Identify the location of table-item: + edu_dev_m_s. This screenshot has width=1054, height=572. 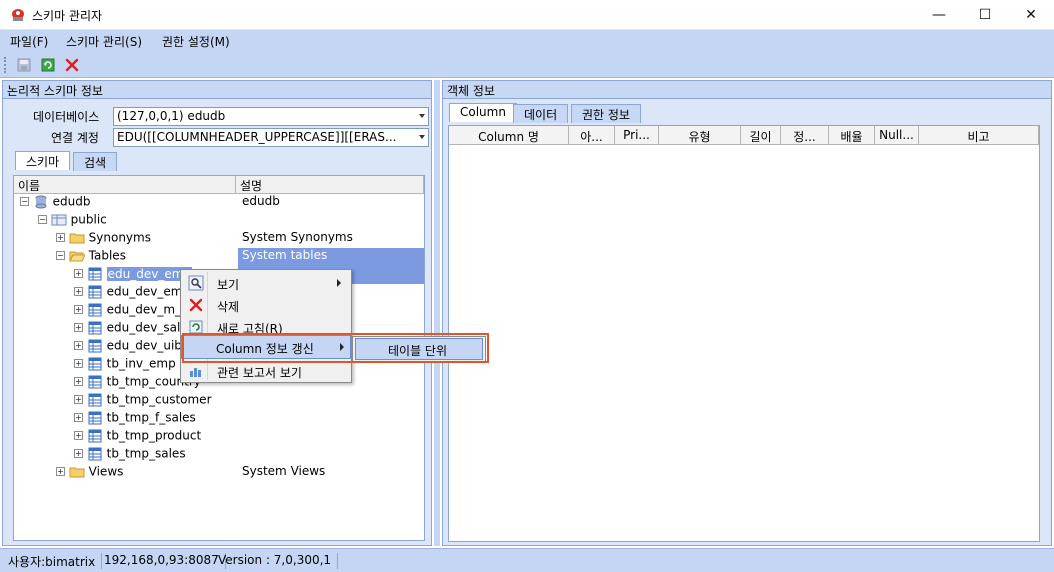
(130, 311).